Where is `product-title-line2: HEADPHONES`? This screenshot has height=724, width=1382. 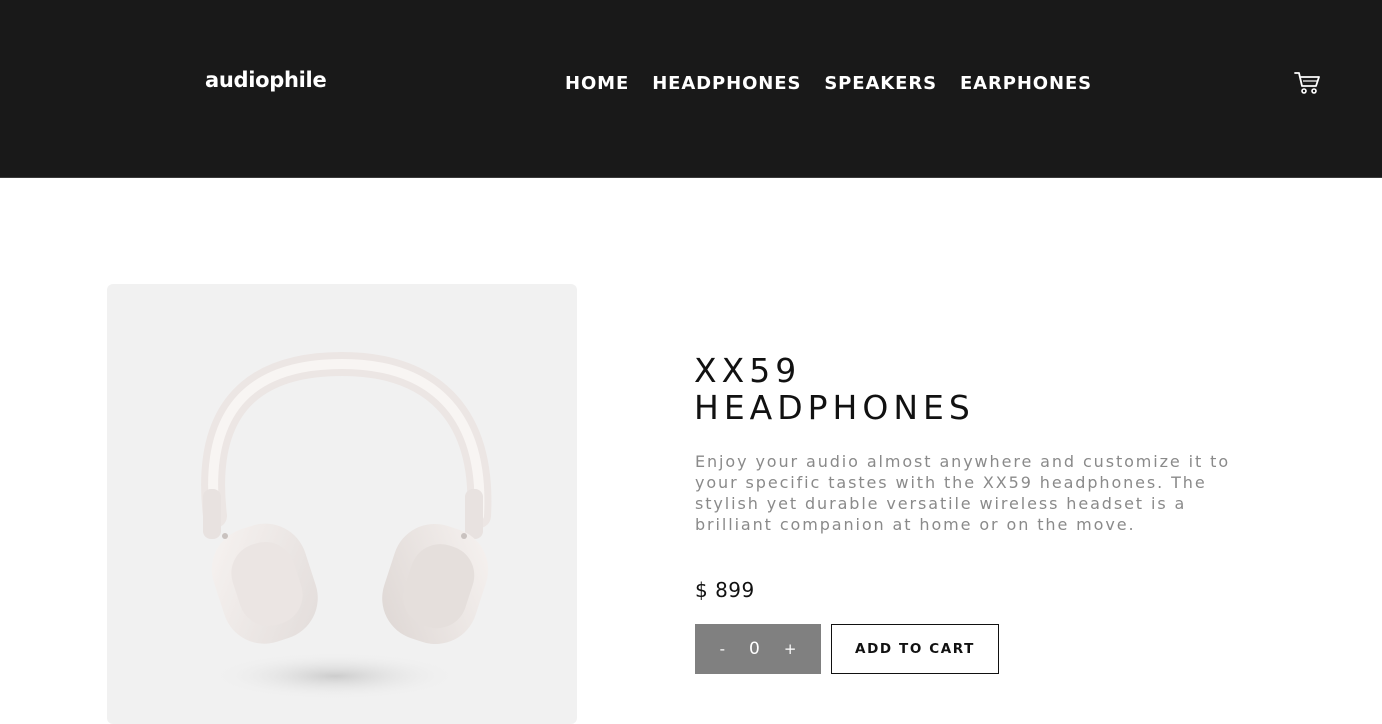 product-title-line2: HEADPHONES is located at coordinates (834, 407).